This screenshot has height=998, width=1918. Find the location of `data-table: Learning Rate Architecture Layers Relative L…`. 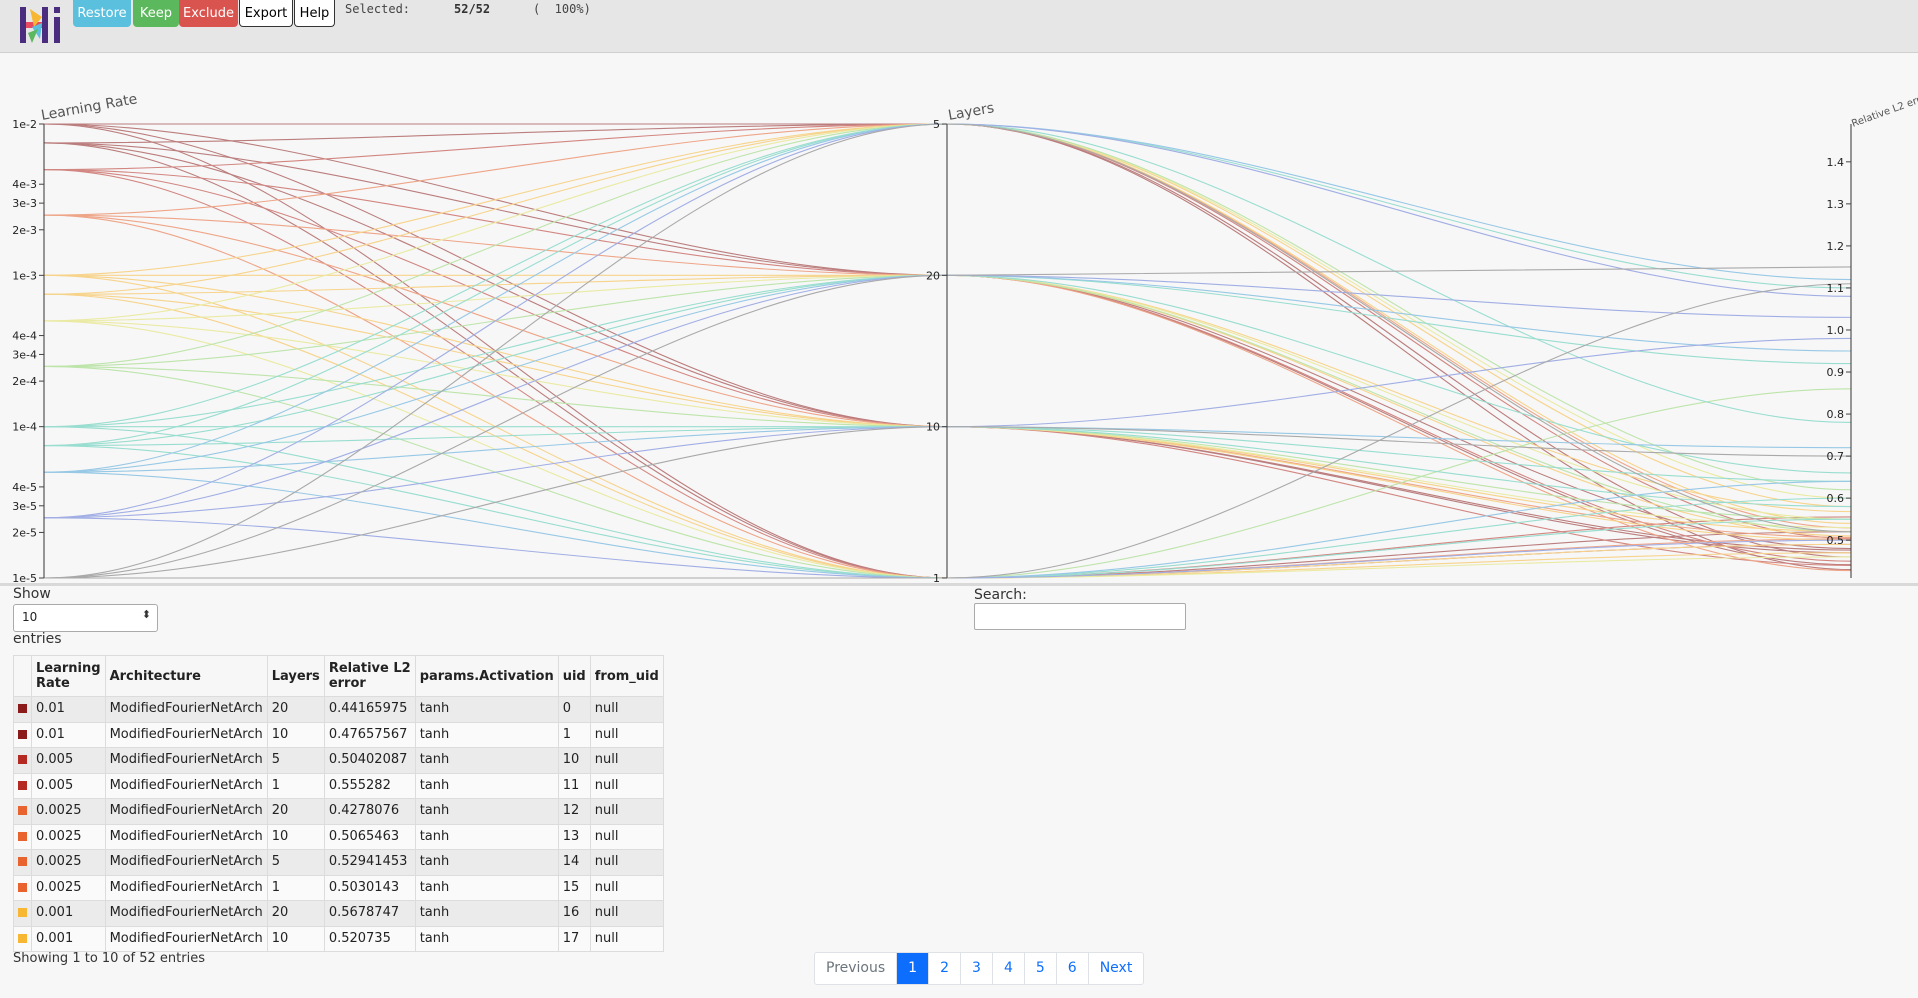

data-table: Learning Rate Architecture Layers Relative L… is located at coordinates (338, 803).